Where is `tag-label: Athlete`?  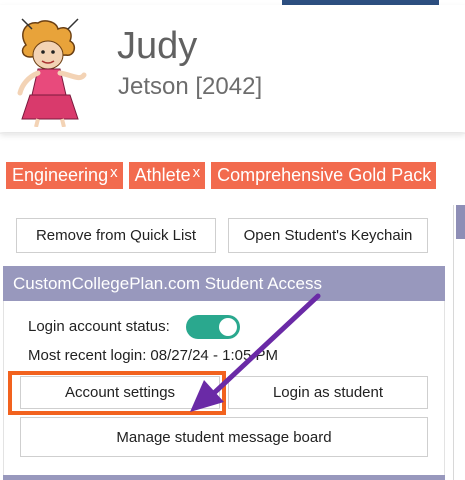 tag-label: Athlete is located at coordinates (162, 175).